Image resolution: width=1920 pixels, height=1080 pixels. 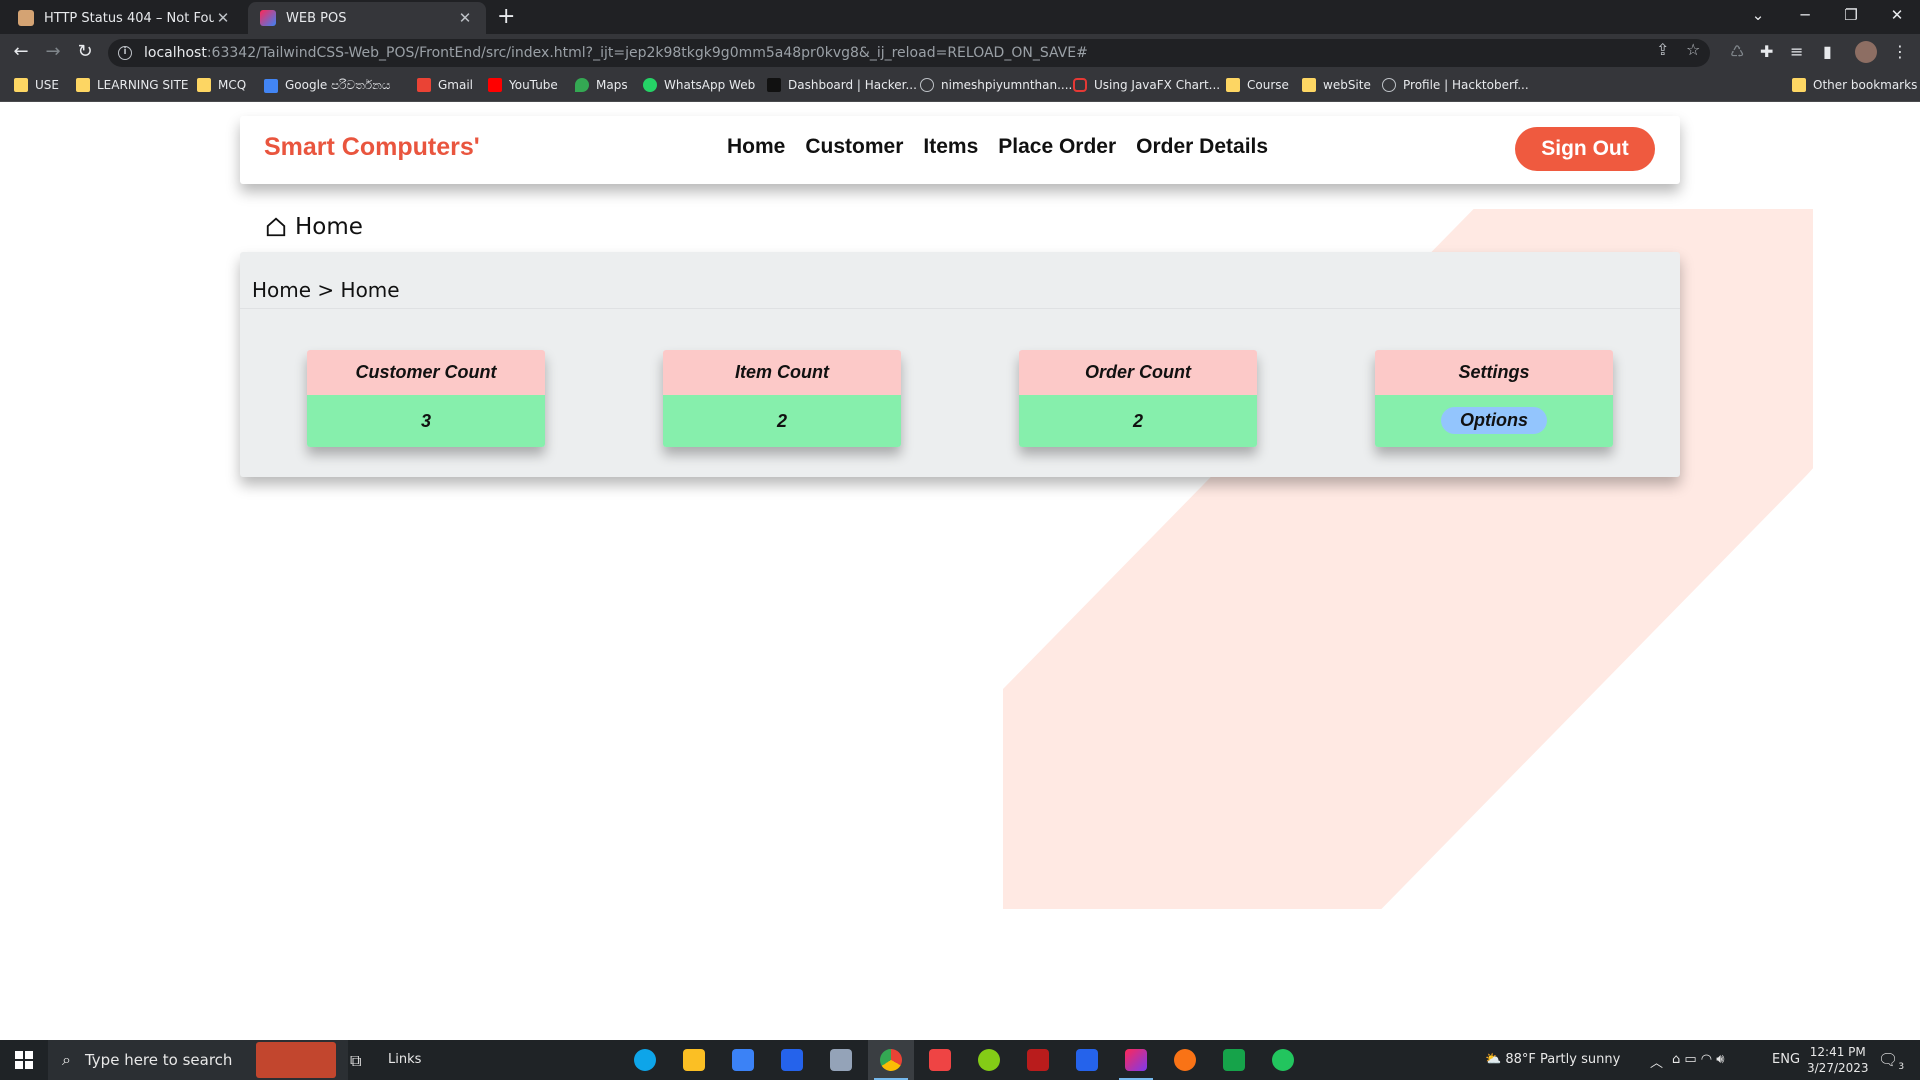 I want to click on new-tab-button: +, so click(x=506, y=16).